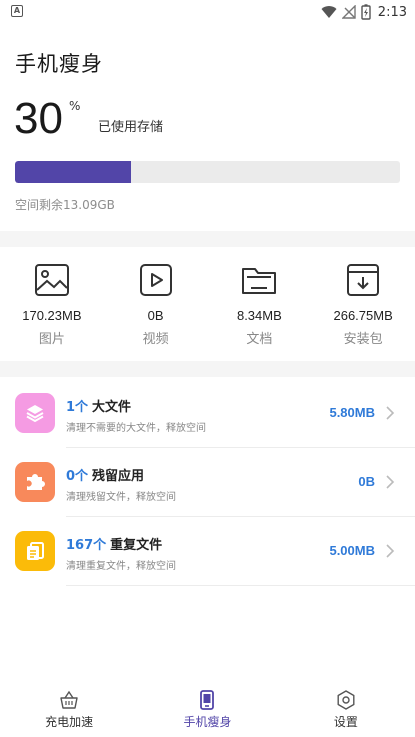  I want to click on wifi-icon, so click(329, 12).